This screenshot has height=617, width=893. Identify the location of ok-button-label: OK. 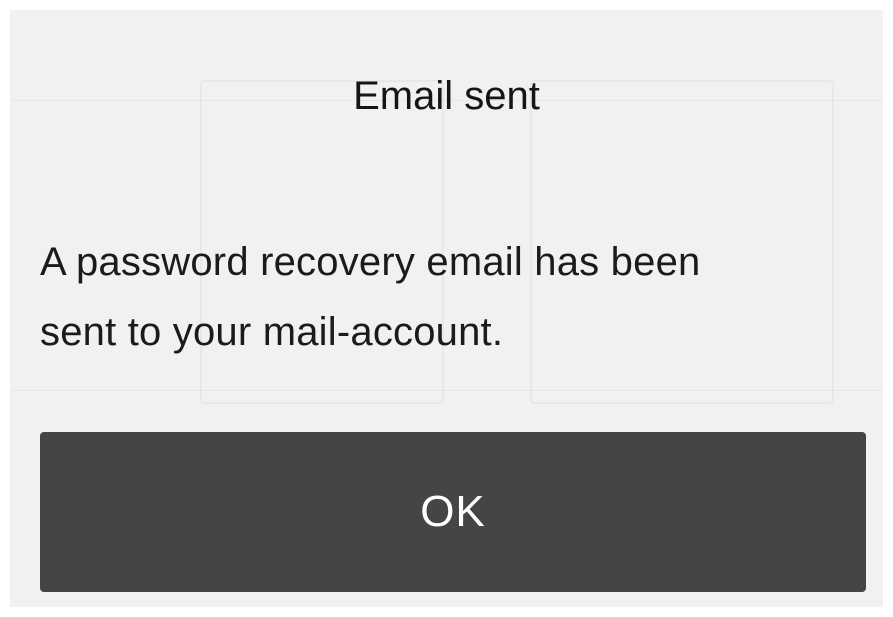
(453, 511).